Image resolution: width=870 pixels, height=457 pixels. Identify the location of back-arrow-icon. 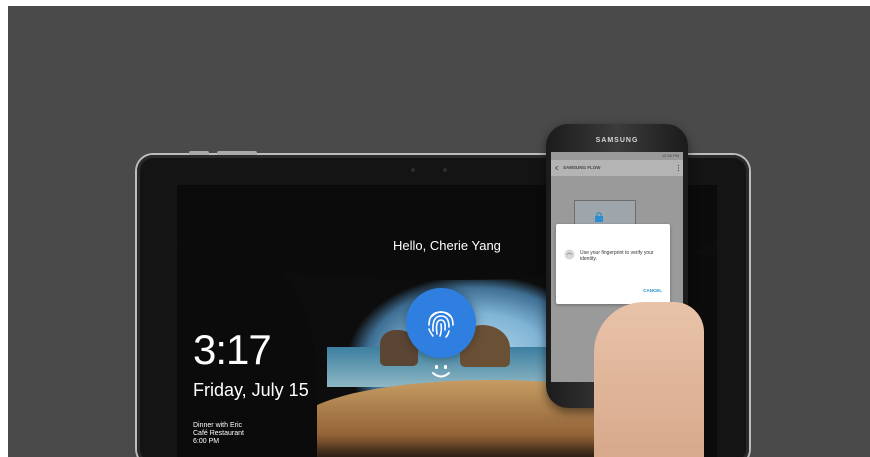
(557, 168).